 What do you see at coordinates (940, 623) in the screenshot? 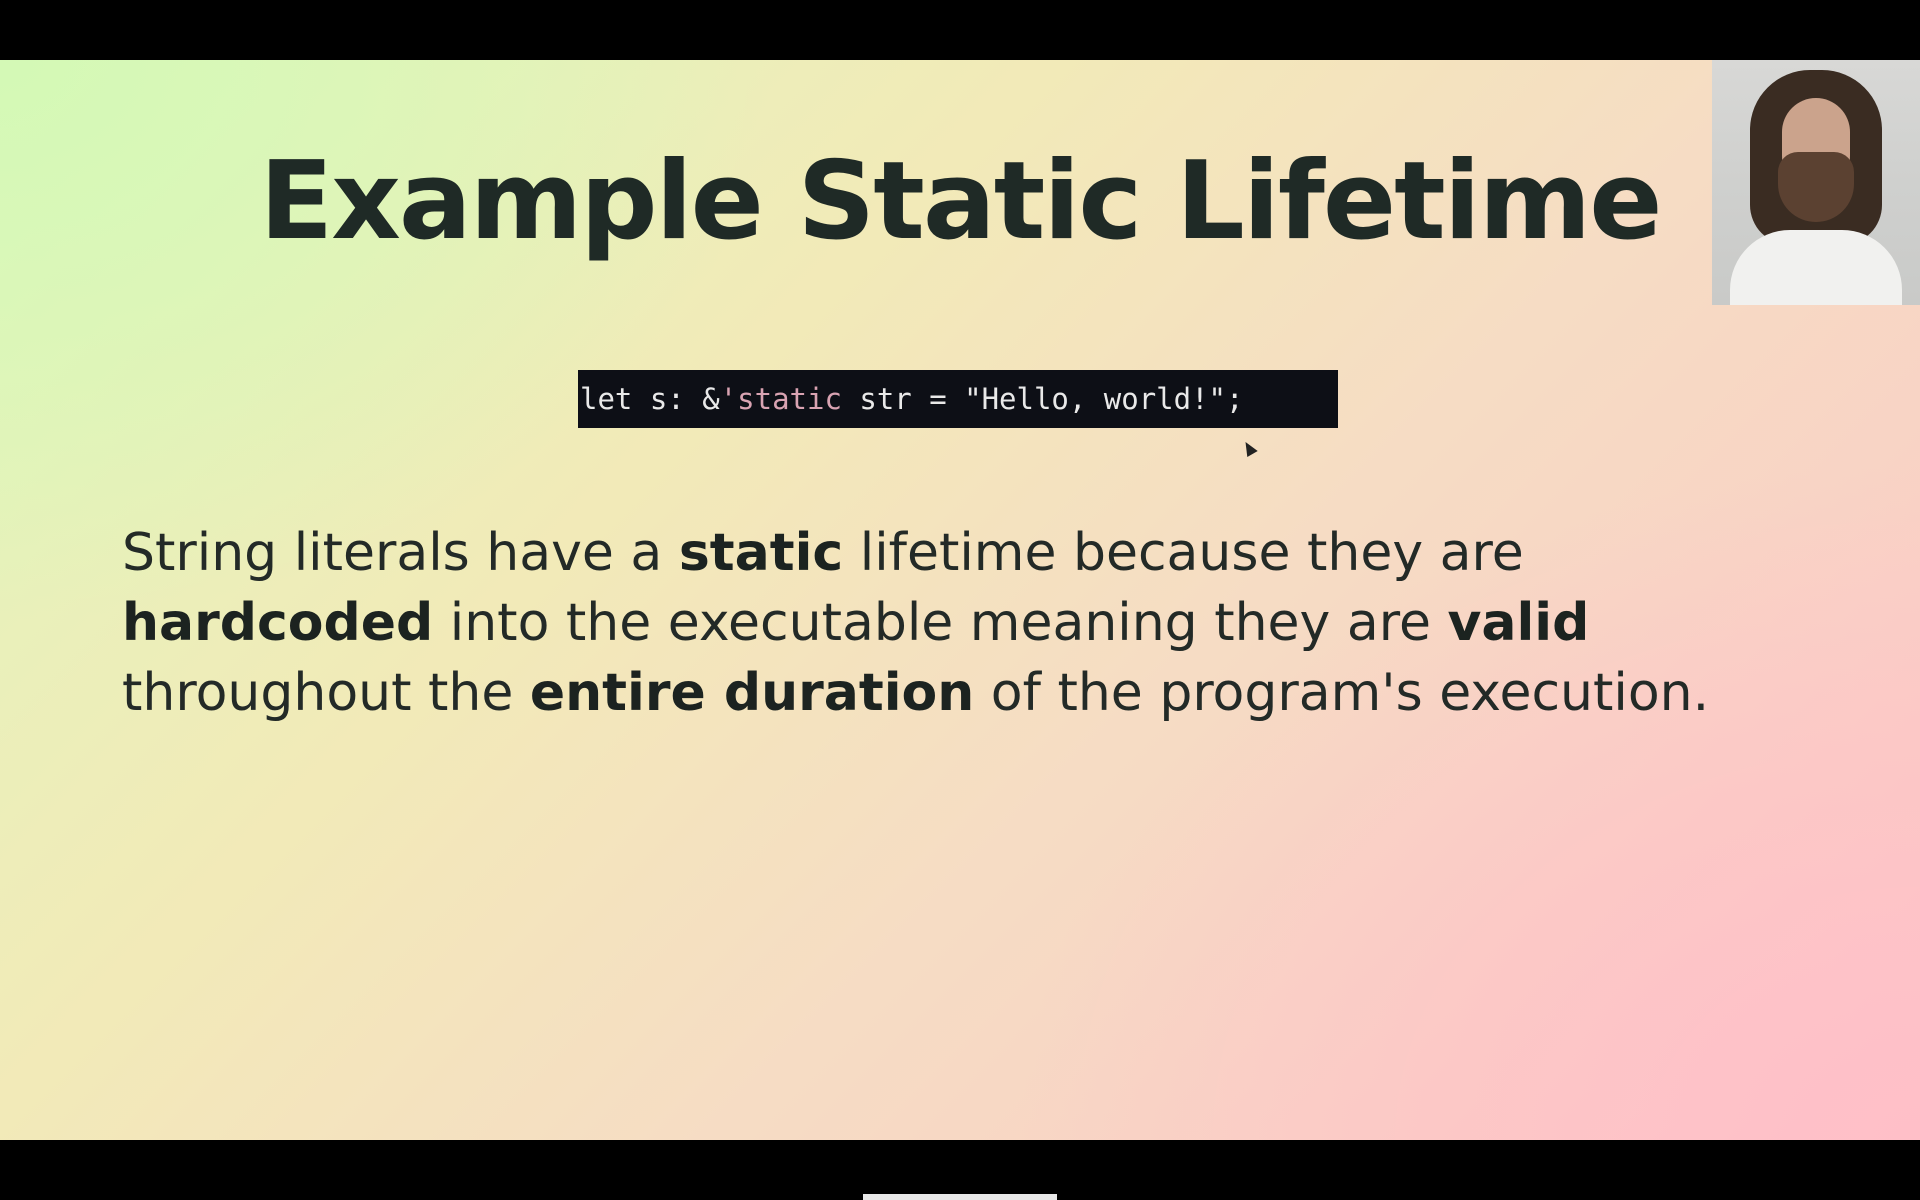
I see `body-text-3: into the executable meaning they are` at bounding box center [940, 623].